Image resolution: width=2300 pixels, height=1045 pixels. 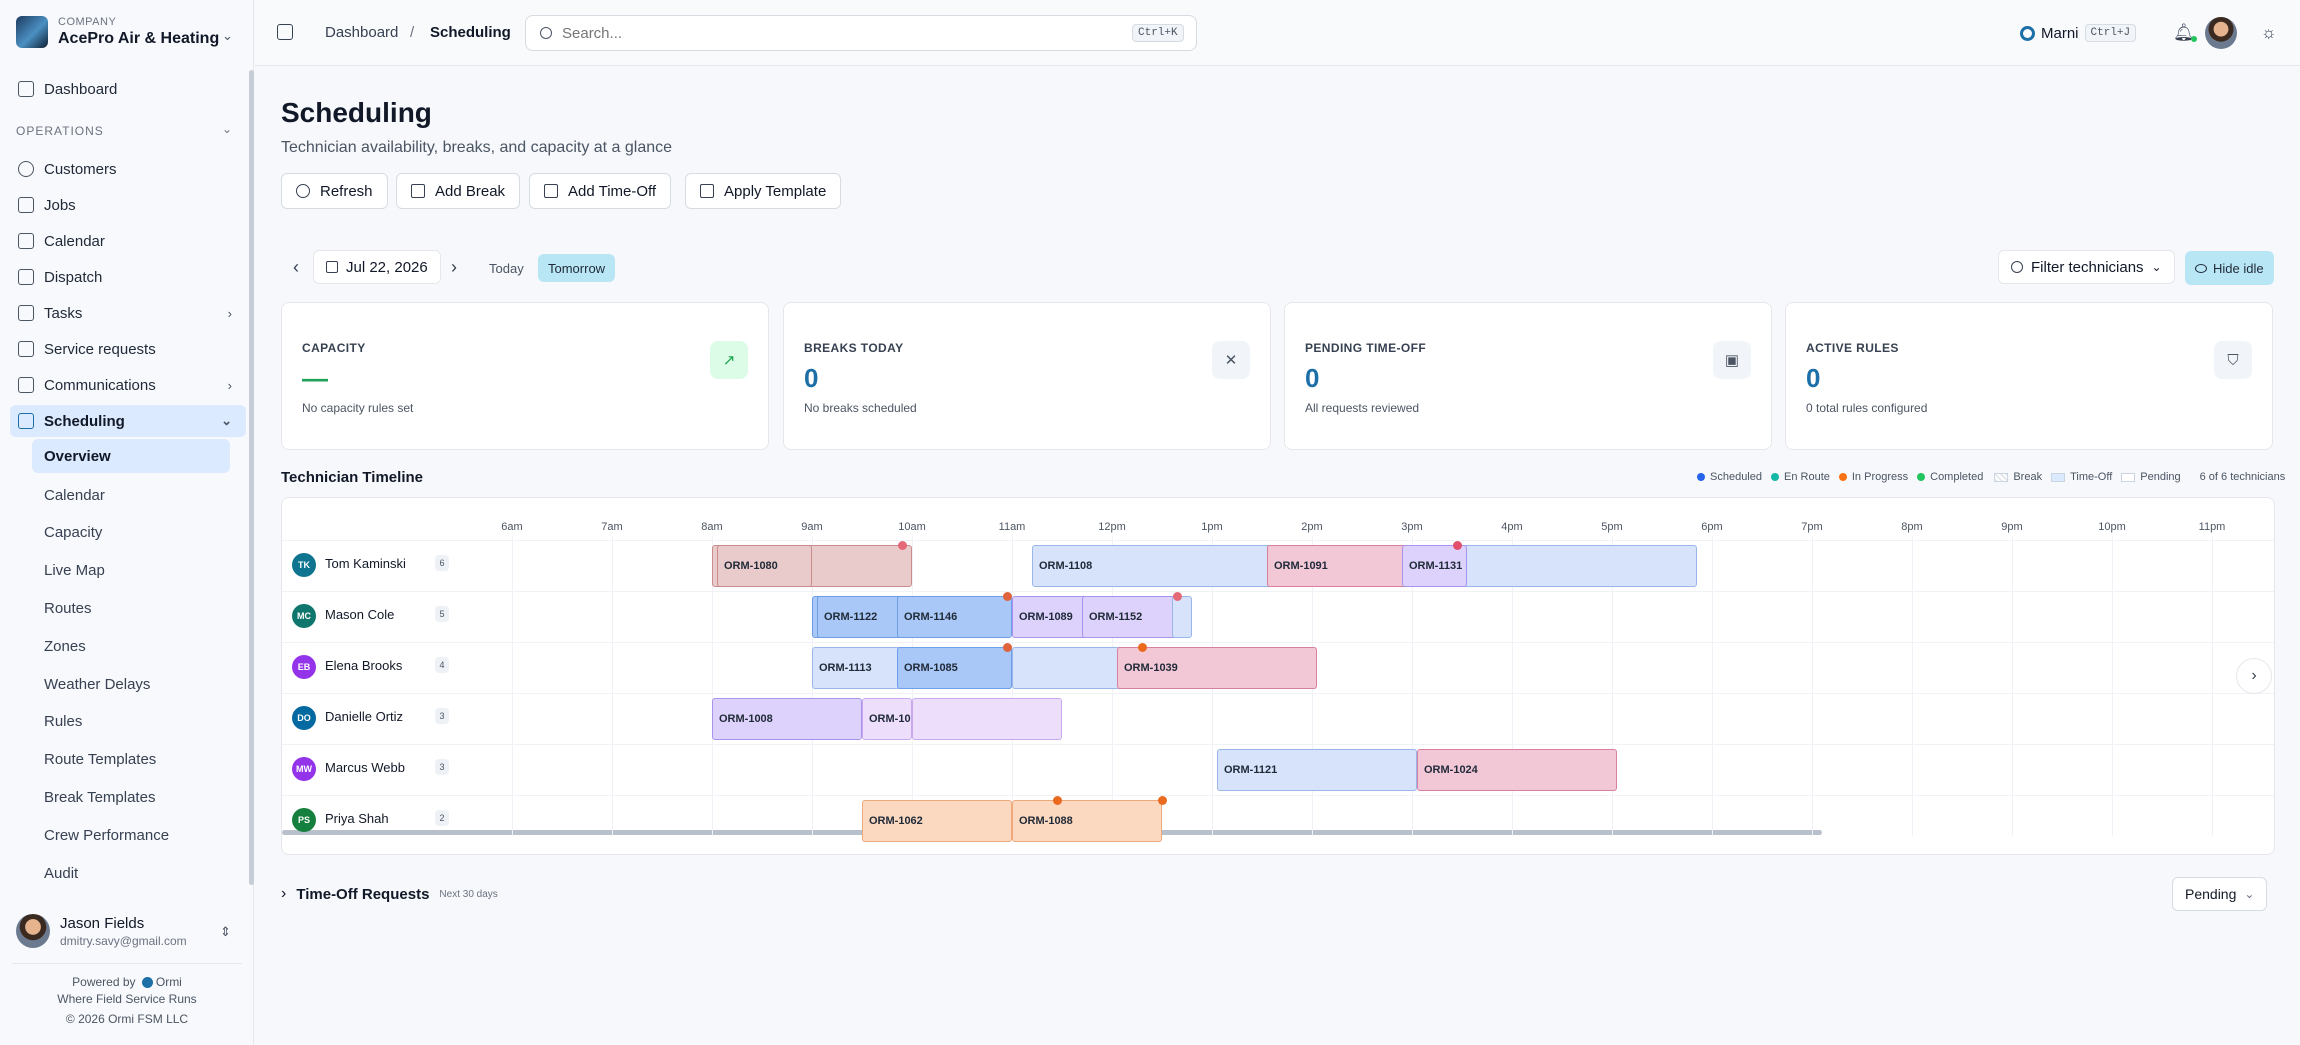 What do you see at coordinates (2221, 33) in the screenshot?
I see `avatar` at bounding box center [2221, 33].